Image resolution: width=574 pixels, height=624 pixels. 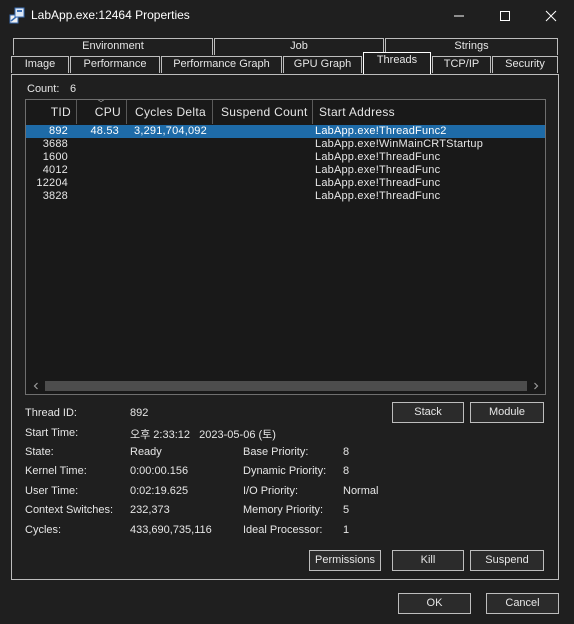 What do you see at coordinates (285, 183) in the screenshot?
I see `table-row: 12204 LabApp.exe!ThreadFunc` at bounding box center [285, 183].